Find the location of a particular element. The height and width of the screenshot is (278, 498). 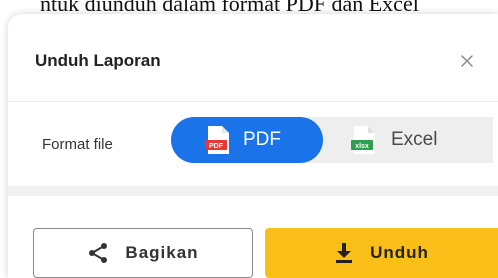

download-button: Unduh is located at coordinates (381, 253).